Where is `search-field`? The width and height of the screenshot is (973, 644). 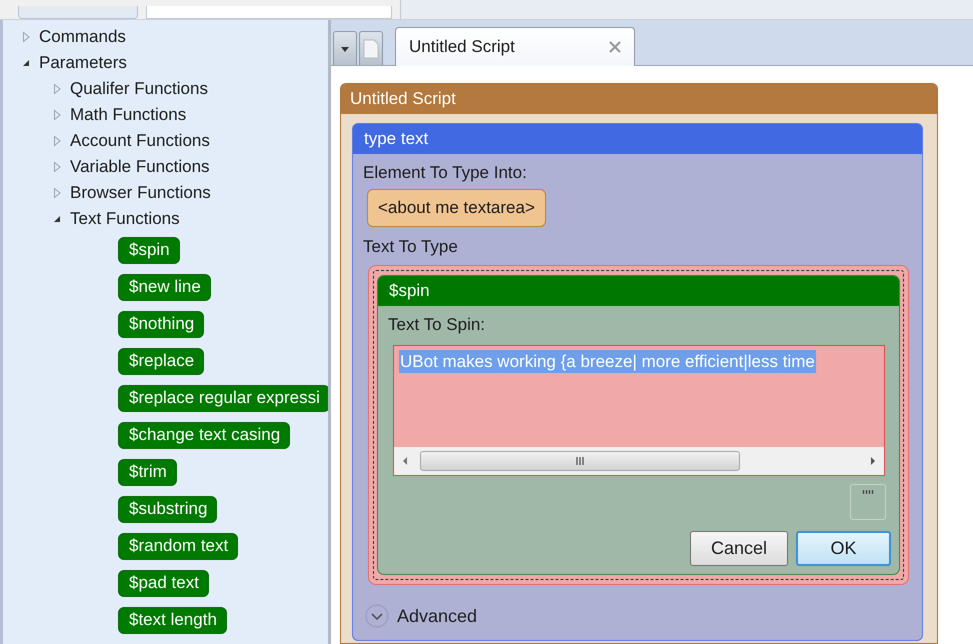 search-field is located at coordinates (269, 12).